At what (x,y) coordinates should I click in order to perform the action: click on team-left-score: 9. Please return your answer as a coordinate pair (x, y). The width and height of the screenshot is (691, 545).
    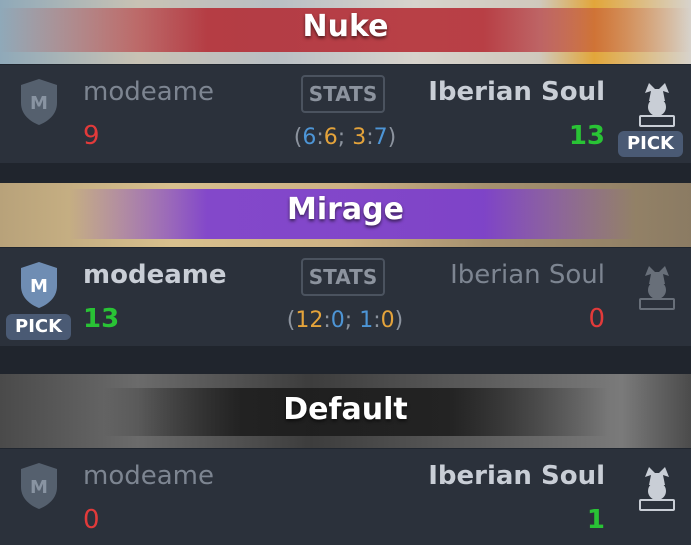
    Looking at the image, I should click on (91, 136).